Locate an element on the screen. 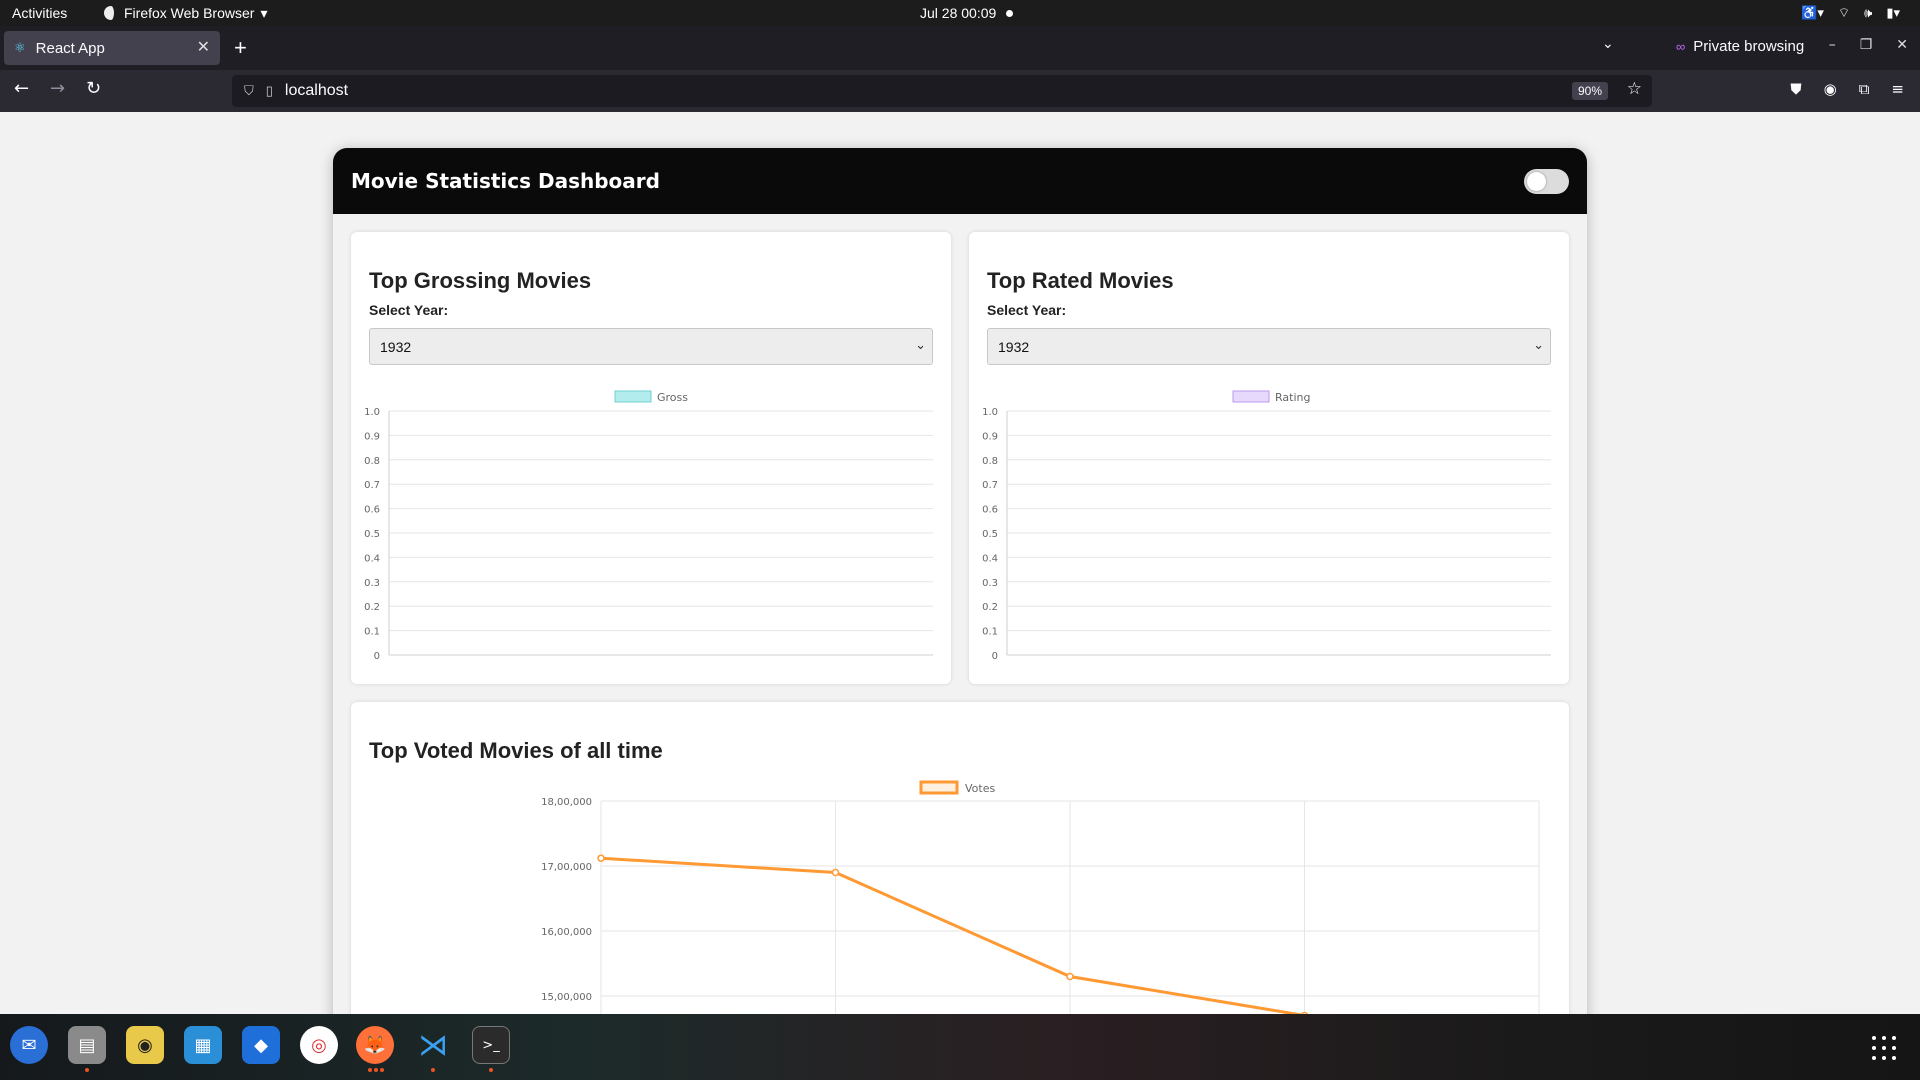 This screenshot has height=1080, width=1920. window-controls: – ❐ ✕ is located at coordinates (1868, 45).